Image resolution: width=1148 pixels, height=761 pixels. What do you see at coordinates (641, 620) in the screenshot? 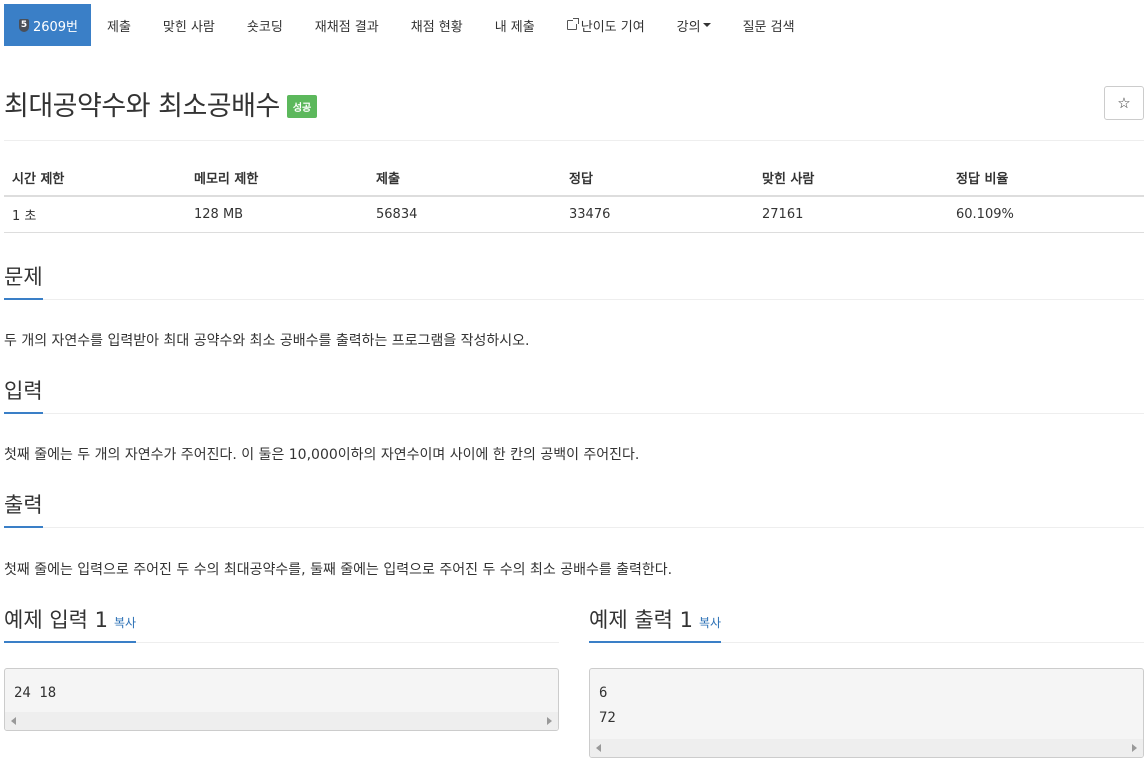
I see `sample-output-title-text: 예제 출력 1` at bounding box center [641, 620].